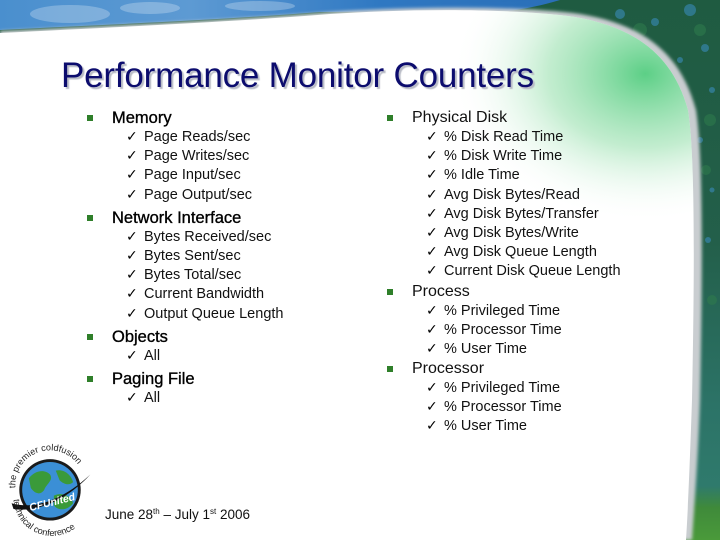 The image size is (720, 540). I want to click on counter-label: Current Bandwidth, so click(204, 294).